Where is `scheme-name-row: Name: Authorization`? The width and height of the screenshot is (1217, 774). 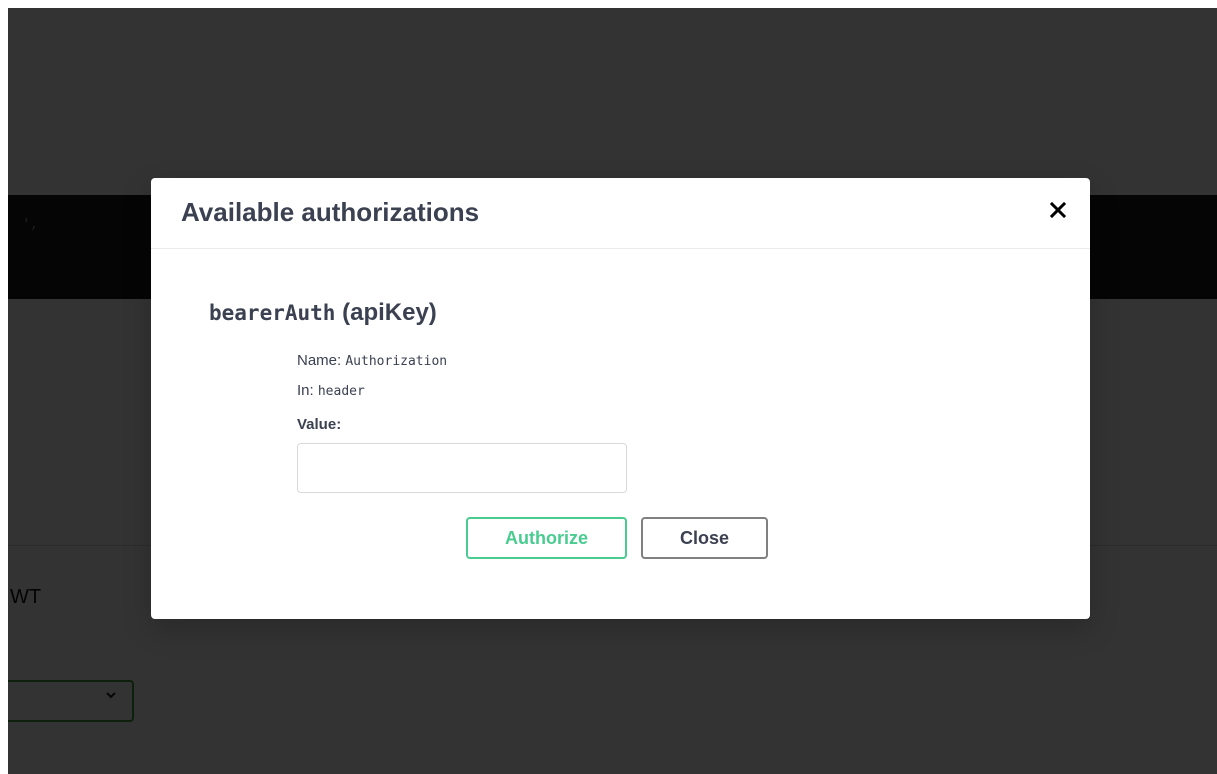 scheme-name-row: Name: Authorization is located at coordinates (372, 360).